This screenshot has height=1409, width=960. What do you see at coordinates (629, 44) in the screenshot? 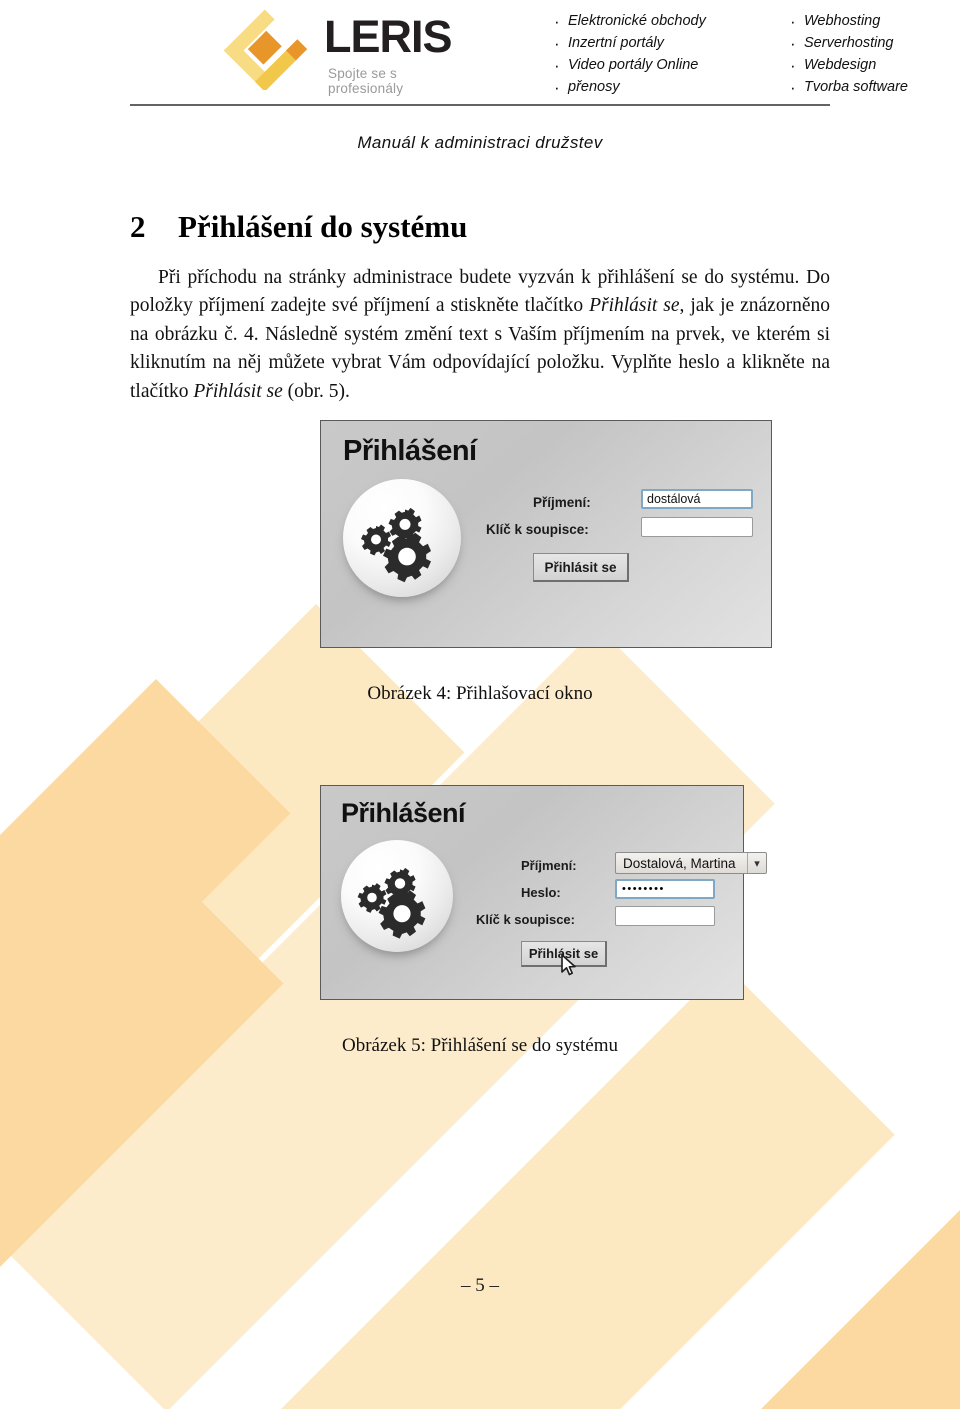
I see `service-item: Inzertní portály` at bounding box center [629, 44].